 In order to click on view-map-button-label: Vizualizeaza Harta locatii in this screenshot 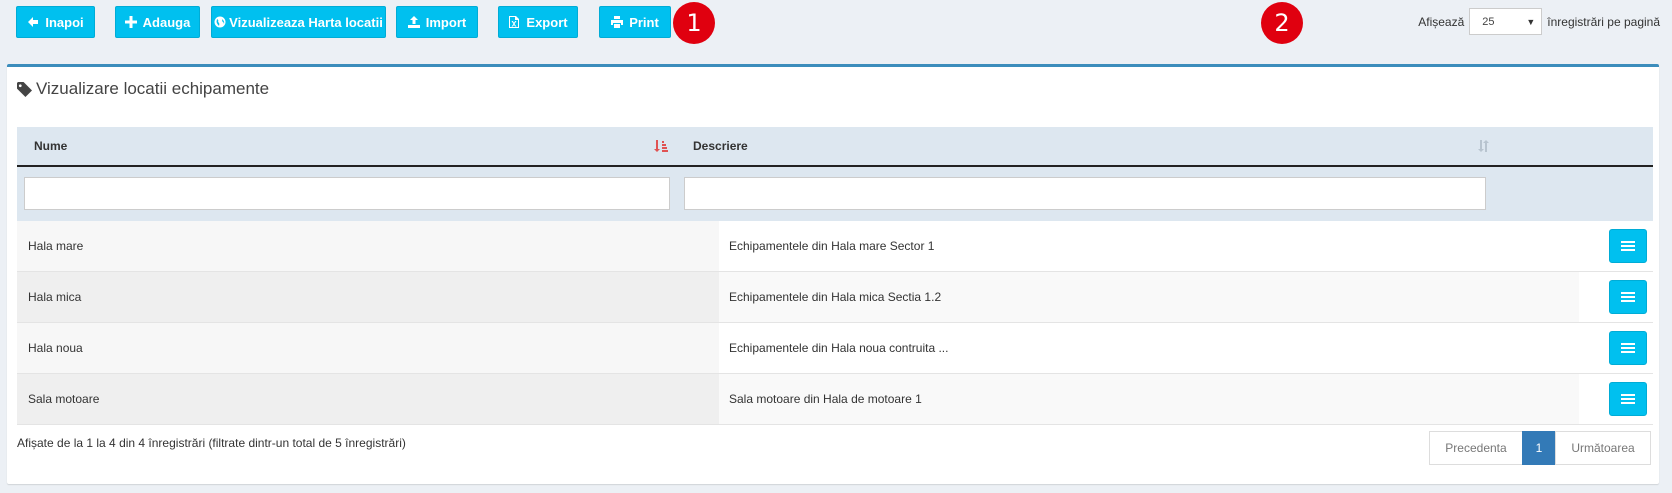, I will do `click(306, 22)`.